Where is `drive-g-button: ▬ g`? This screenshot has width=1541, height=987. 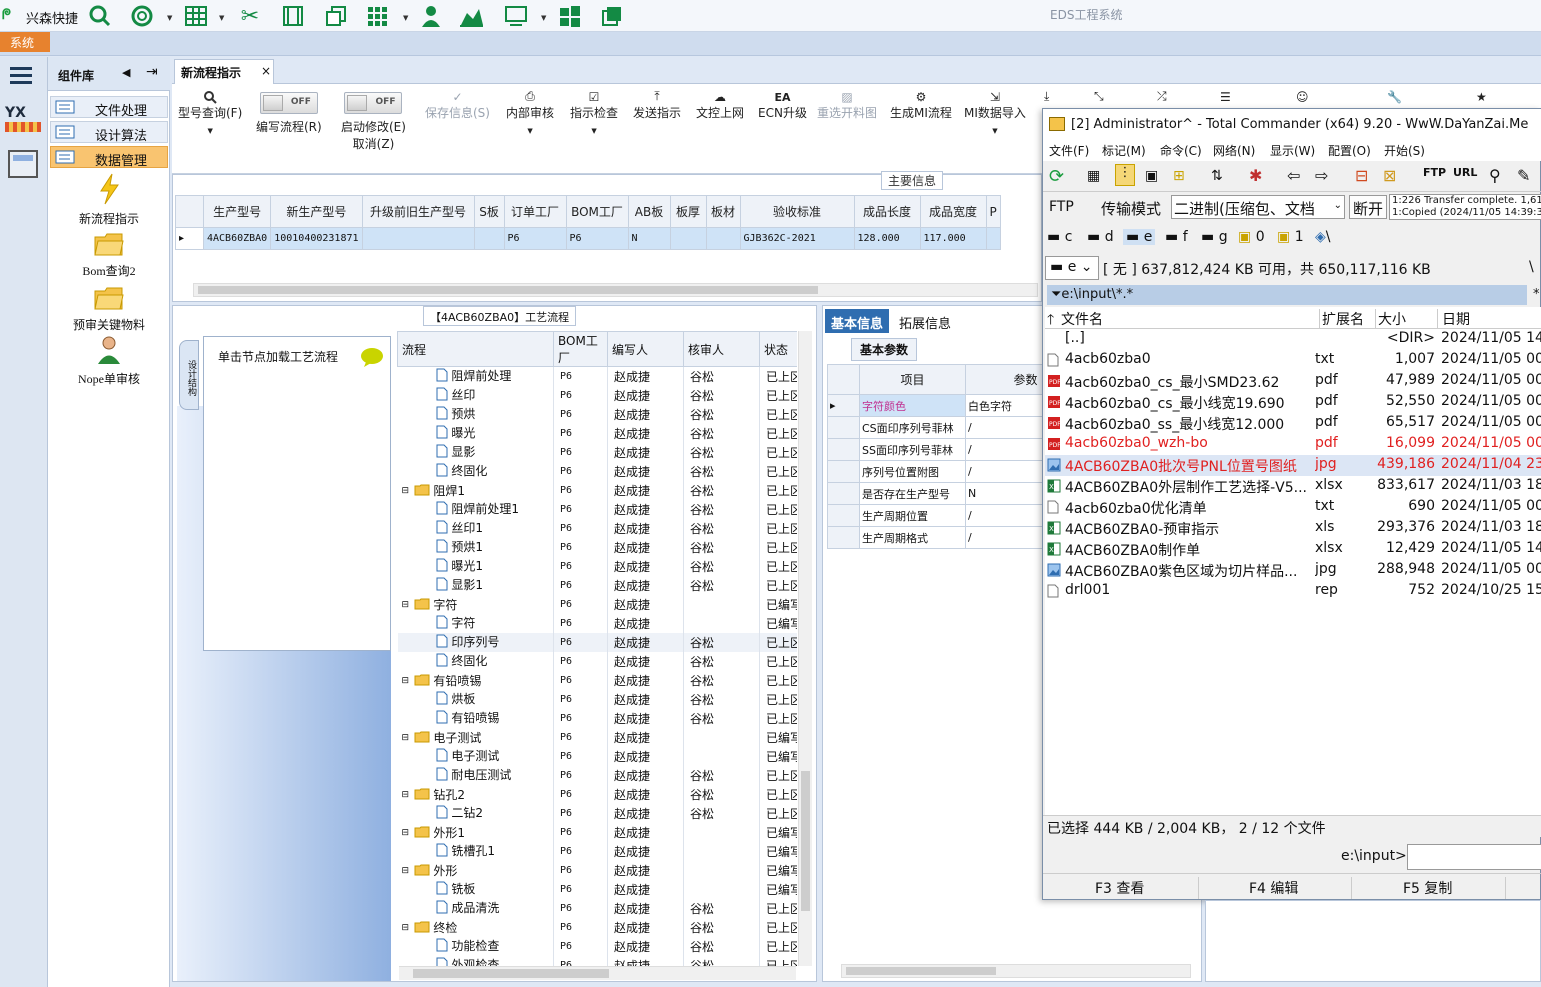 drive-g-button: ▬ g is located at coordinates (1214, 237).